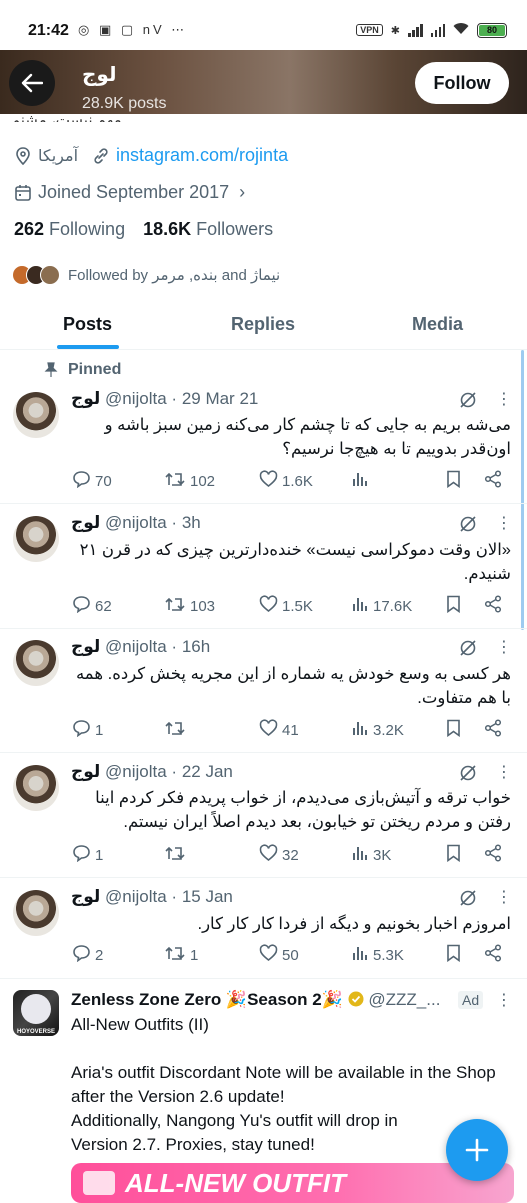 Image resolution: width=527 pixels, height=1203 pixels. I want to click on like-button: 41, so click(279, 730).